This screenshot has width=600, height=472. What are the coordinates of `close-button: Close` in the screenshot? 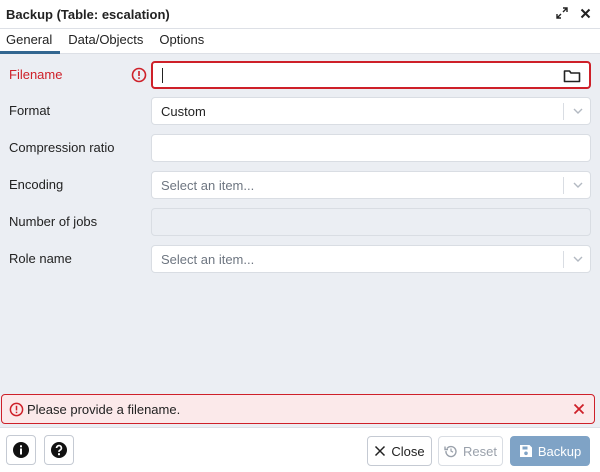 It's located at (399, 451).